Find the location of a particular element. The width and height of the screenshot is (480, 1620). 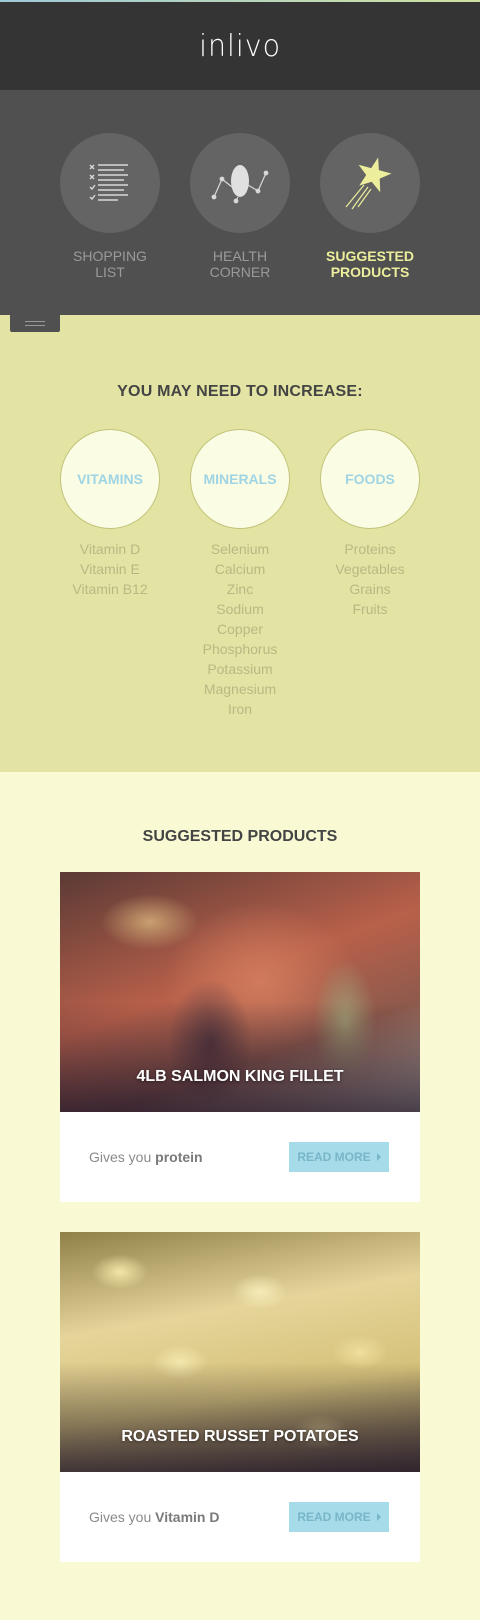

nutrient-item: Copper is located at coordinates (240, 629).